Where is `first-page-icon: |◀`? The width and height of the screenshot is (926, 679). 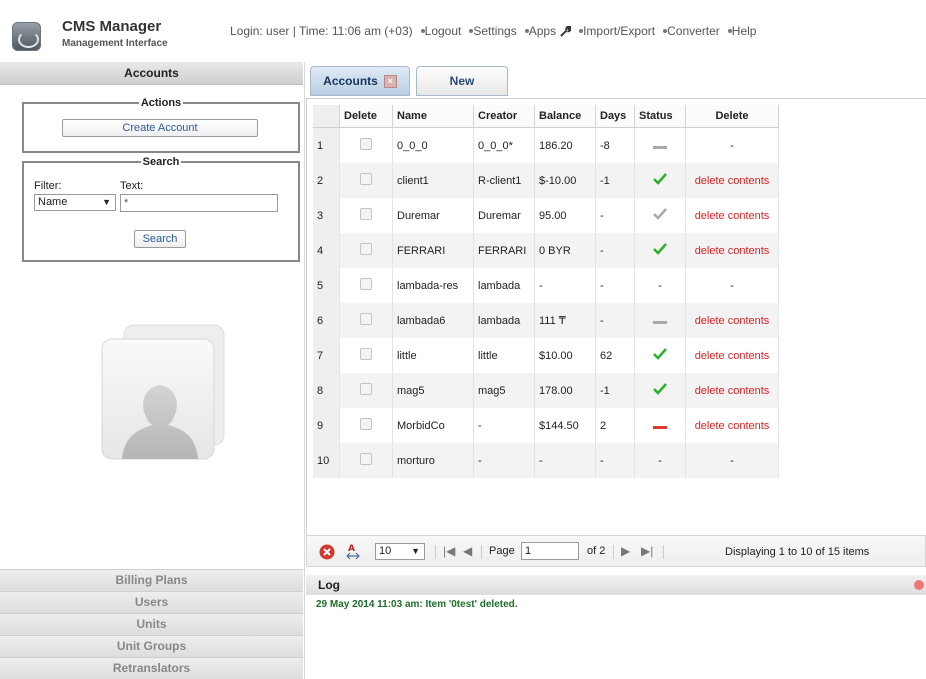 first-page-icon: |◀ is located at coordinates (449, 551).